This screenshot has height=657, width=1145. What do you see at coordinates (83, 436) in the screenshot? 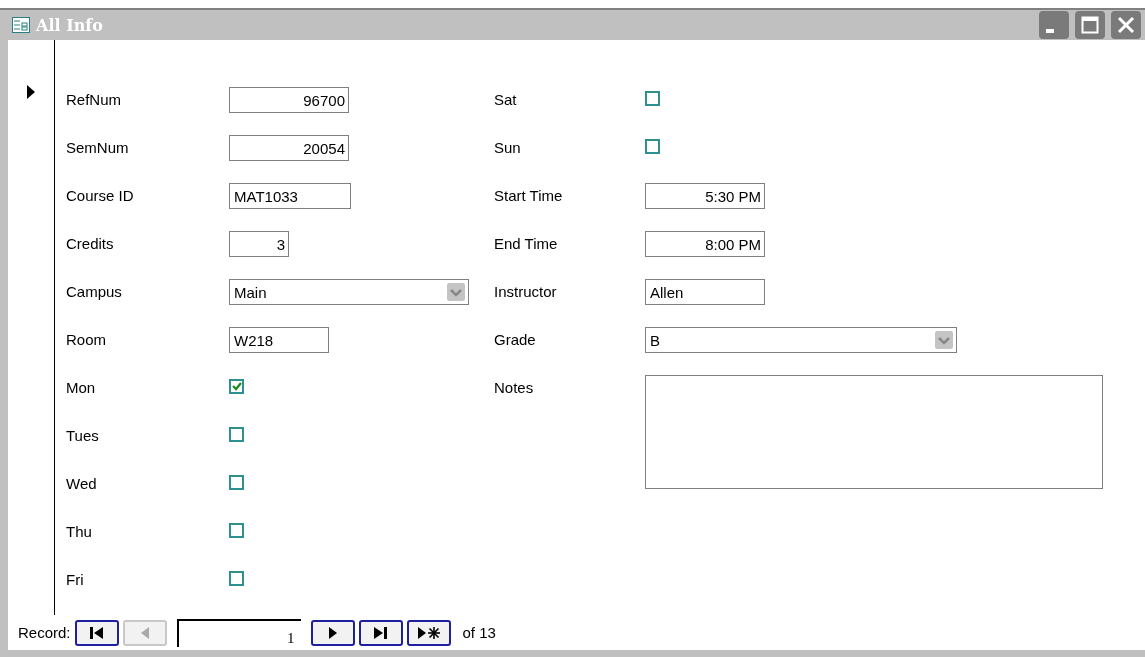
I see `field-label: Tues` at bounding box center [83, 436].